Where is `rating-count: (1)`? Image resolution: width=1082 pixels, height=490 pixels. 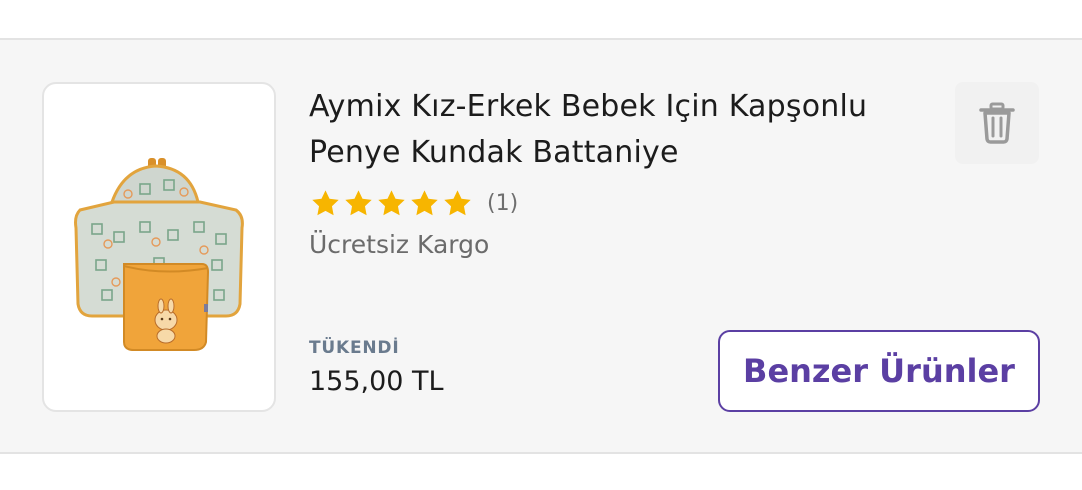 rating-count: (1) is located at coordinates (502, 203).